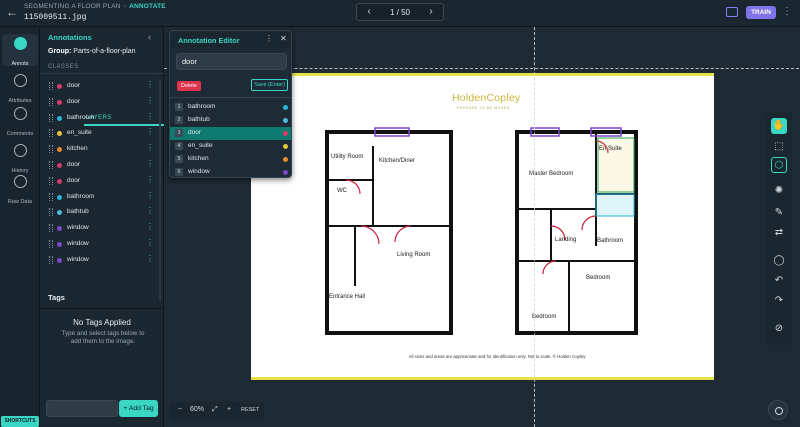 The height and width of the screenshot is (427, 800). Describe the element at coordinates (269, 38) in the screenshot. I see `editor-menu-icon: ⋮` at that location.